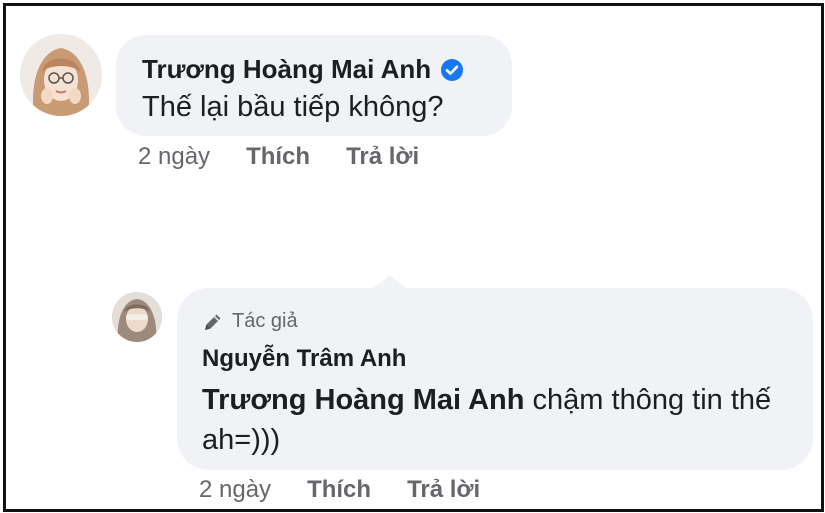 Image resolution: width=825 pixels, height=513 pixels. I want to click on author-badge: Tác giả, so click(250, 321).